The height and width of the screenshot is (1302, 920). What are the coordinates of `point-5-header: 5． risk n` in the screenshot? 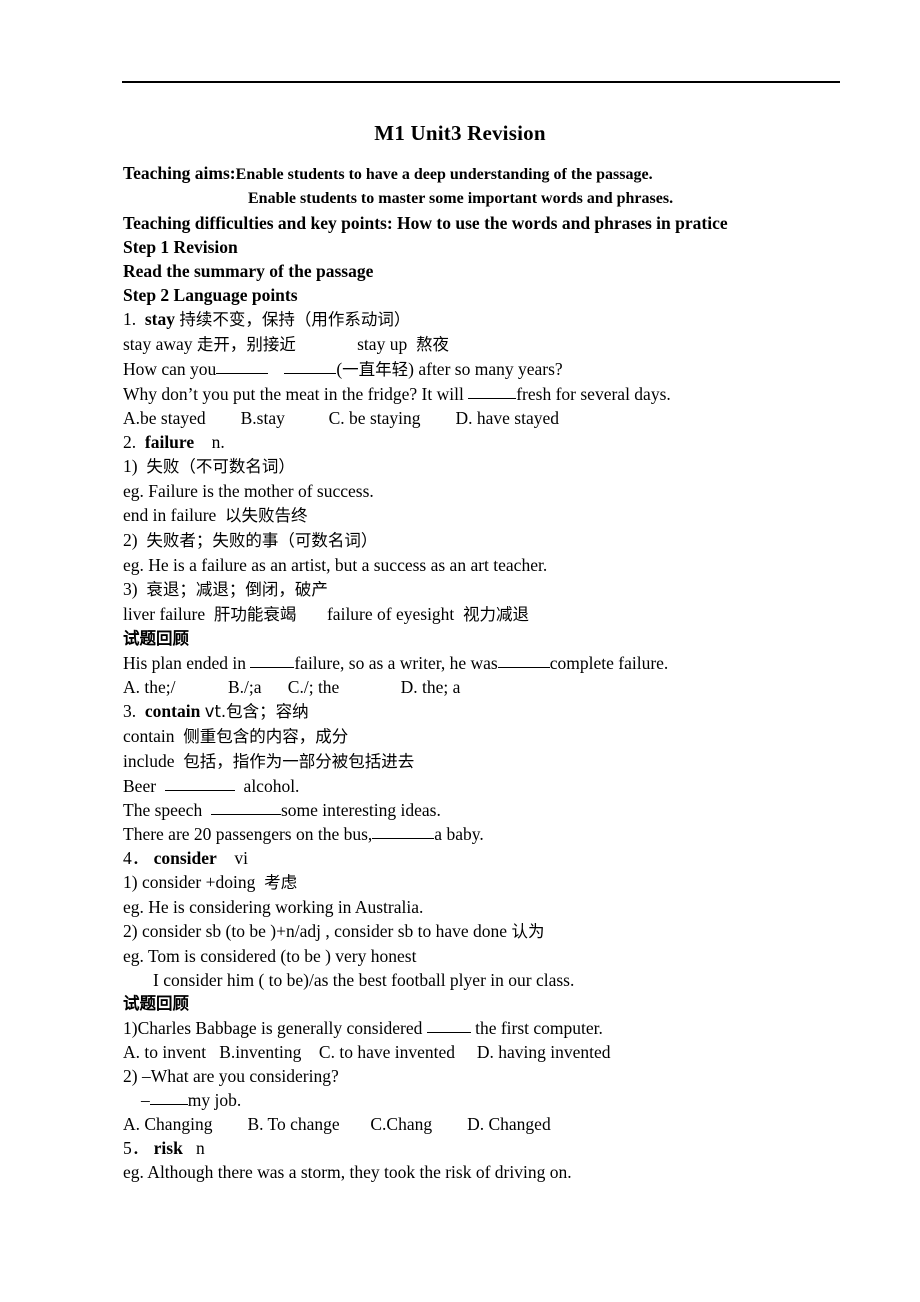 It's located at (503, 1148).